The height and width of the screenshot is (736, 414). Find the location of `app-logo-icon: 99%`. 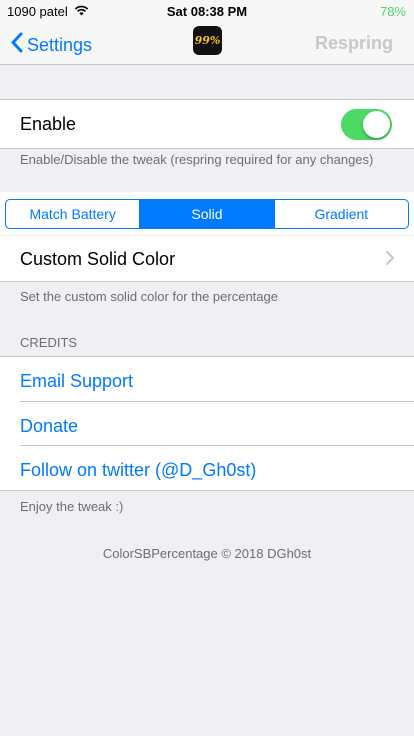

app-logo-icon: 99% is located at coordinates (207, 40).